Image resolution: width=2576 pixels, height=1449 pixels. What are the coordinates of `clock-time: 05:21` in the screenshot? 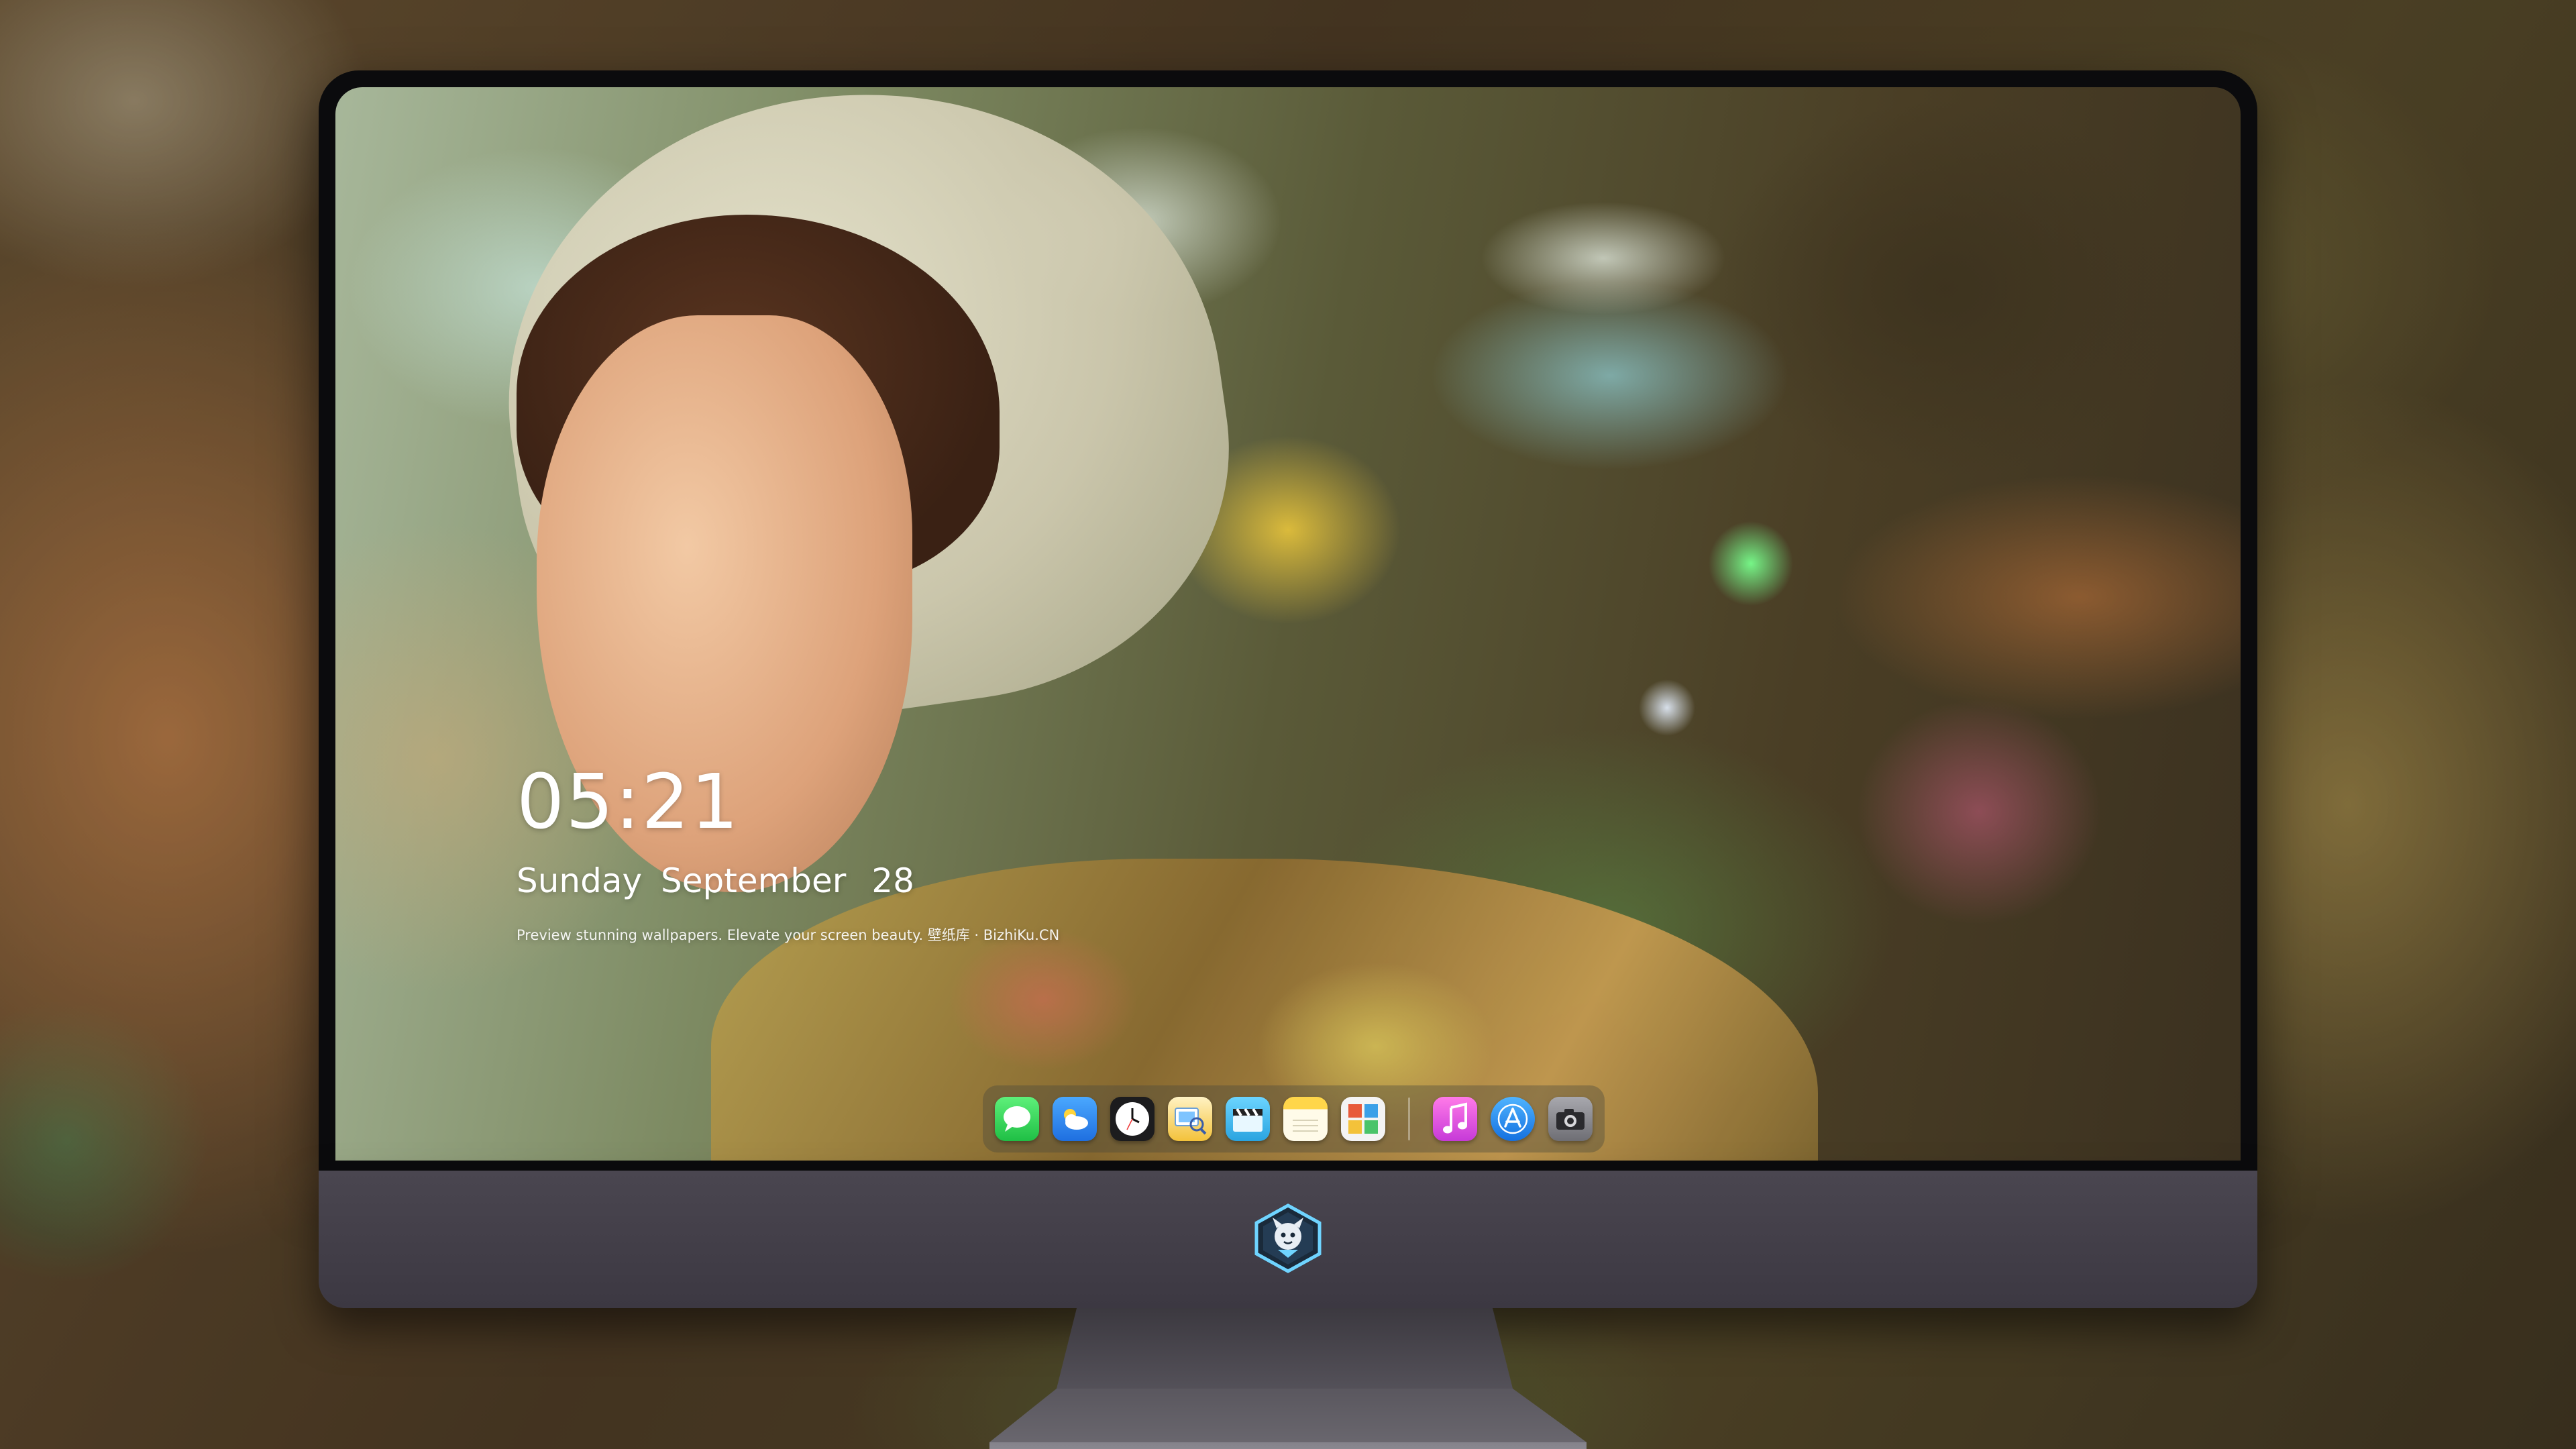 It's located at (628, 802).